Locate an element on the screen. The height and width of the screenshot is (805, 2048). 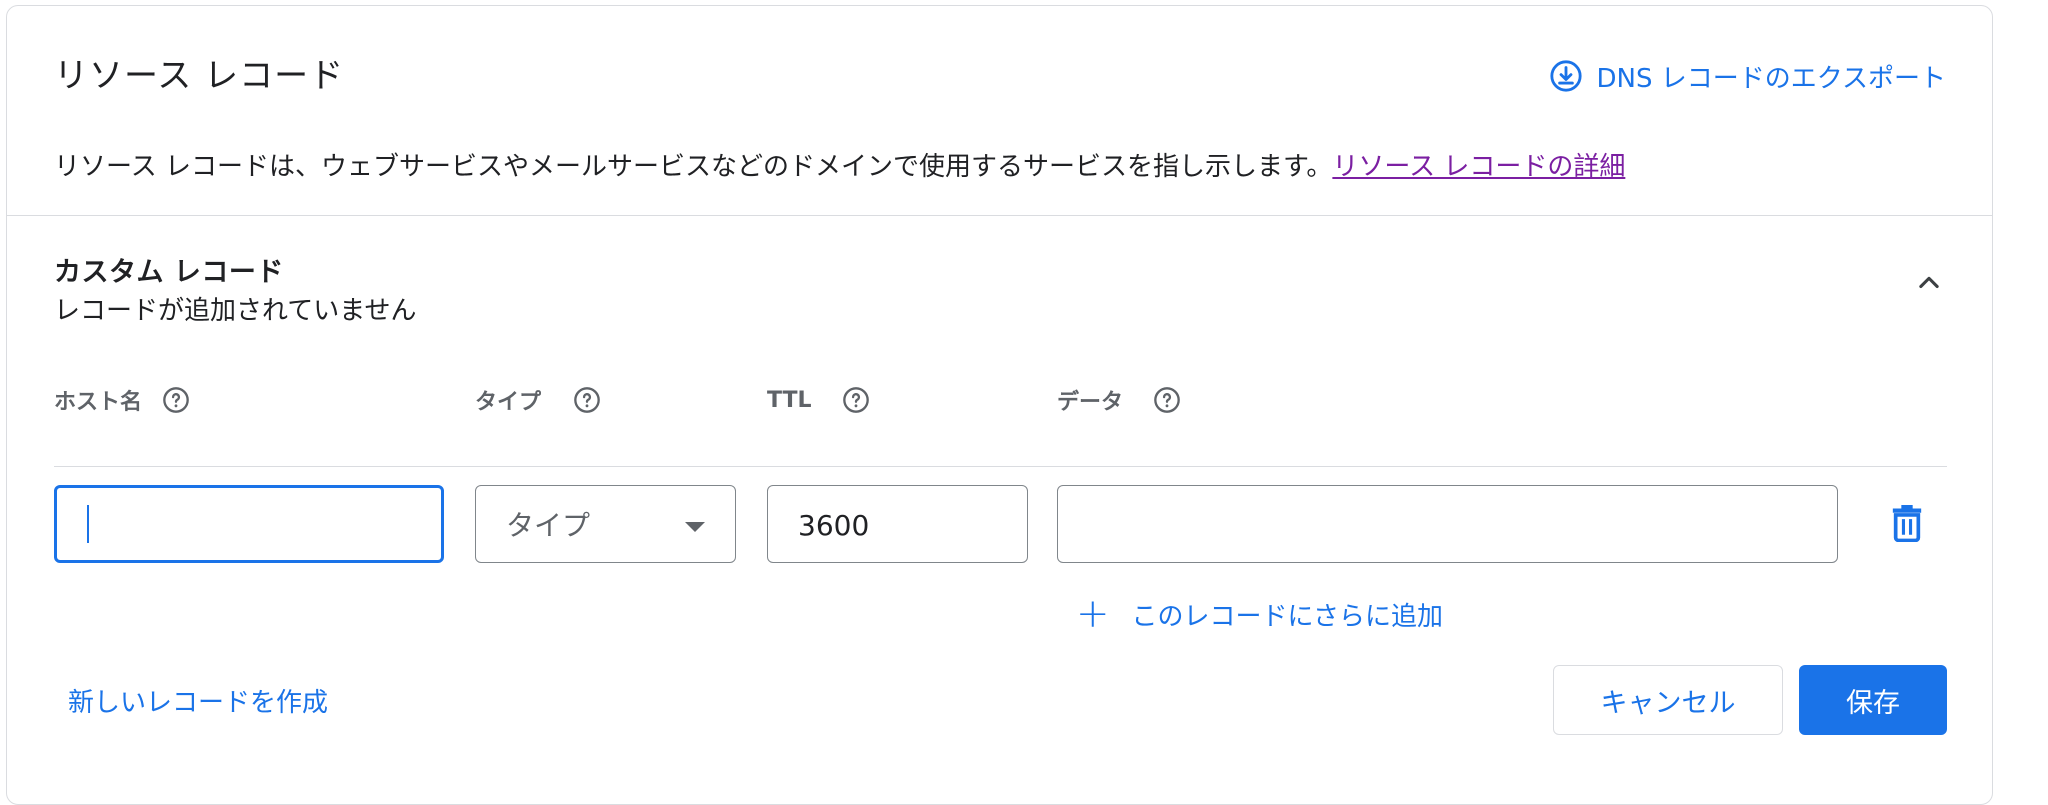
text-caret is located at coordinates (88, 524).